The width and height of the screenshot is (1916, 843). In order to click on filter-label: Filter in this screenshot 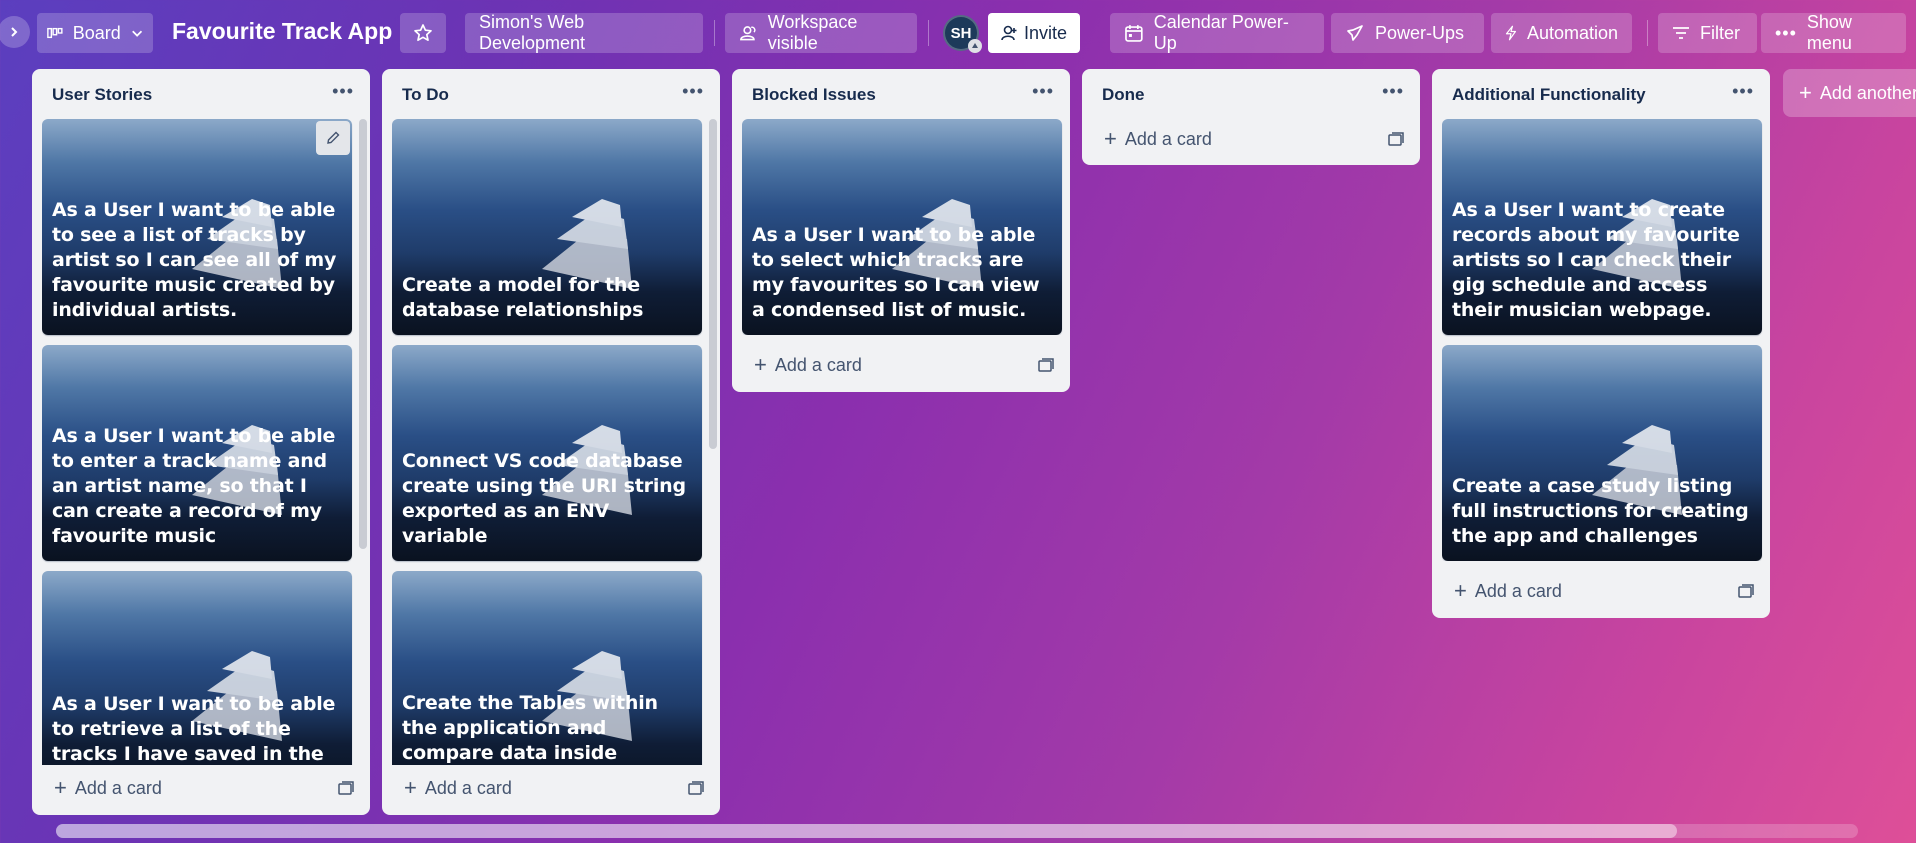, I will do `click(1720, 32)`.